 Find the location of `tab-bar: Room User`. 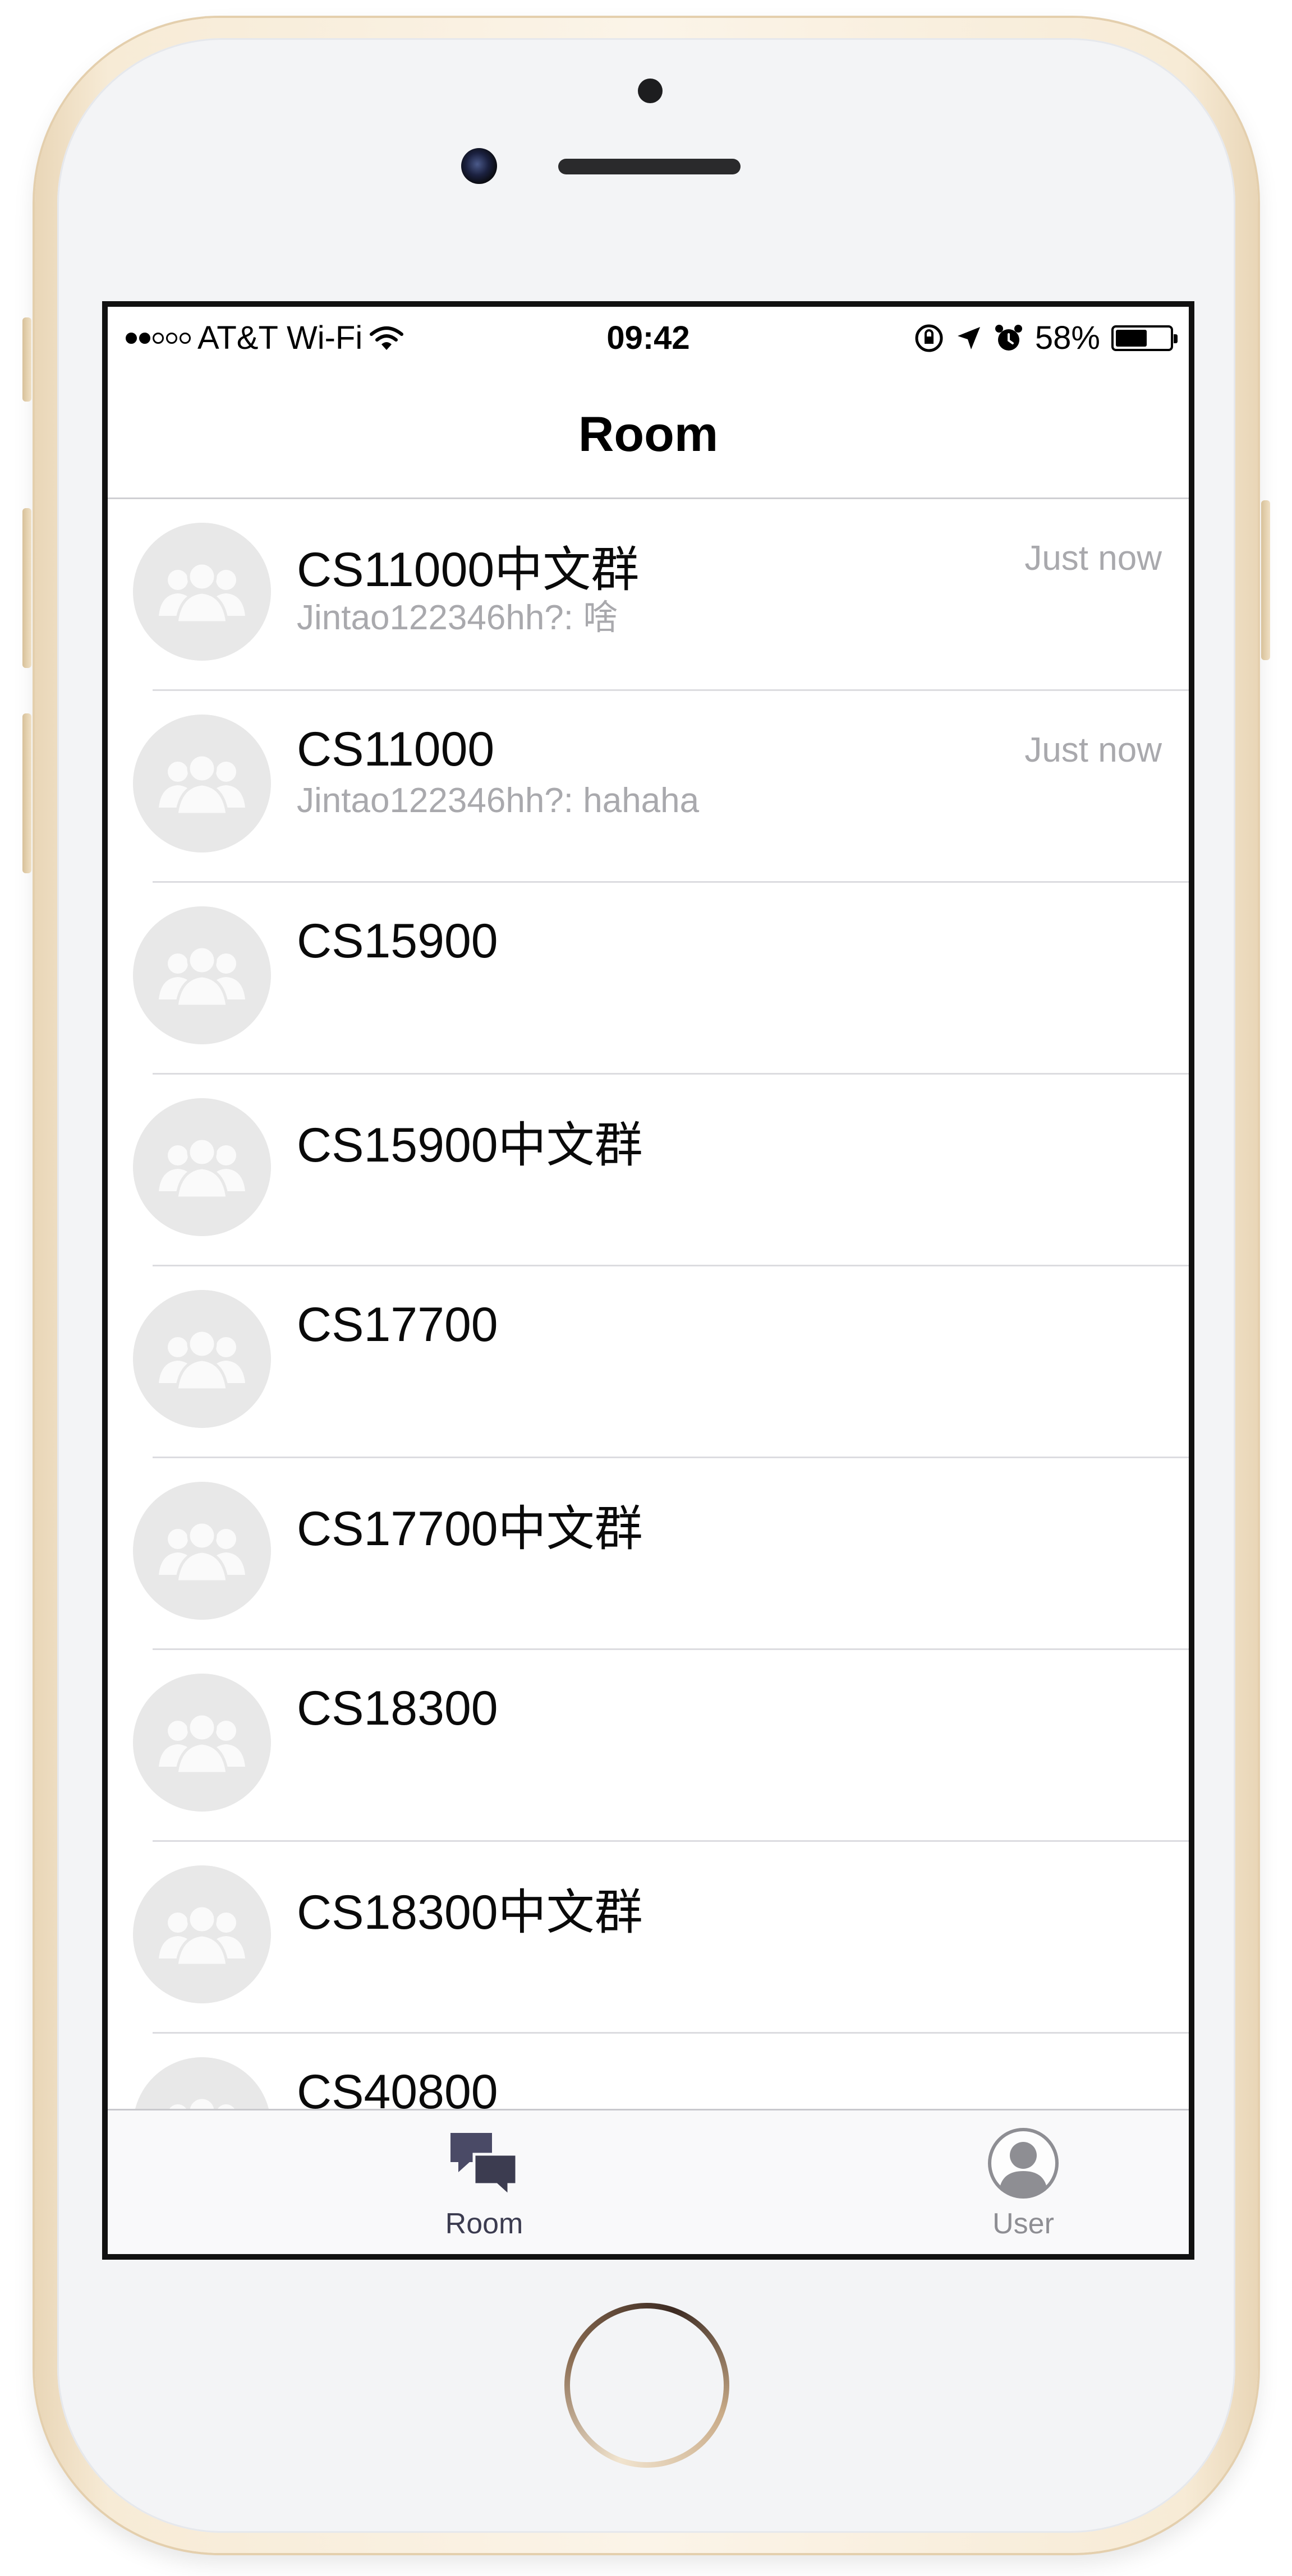

tab-bar: Room User is located at coordinates (648, 2181).